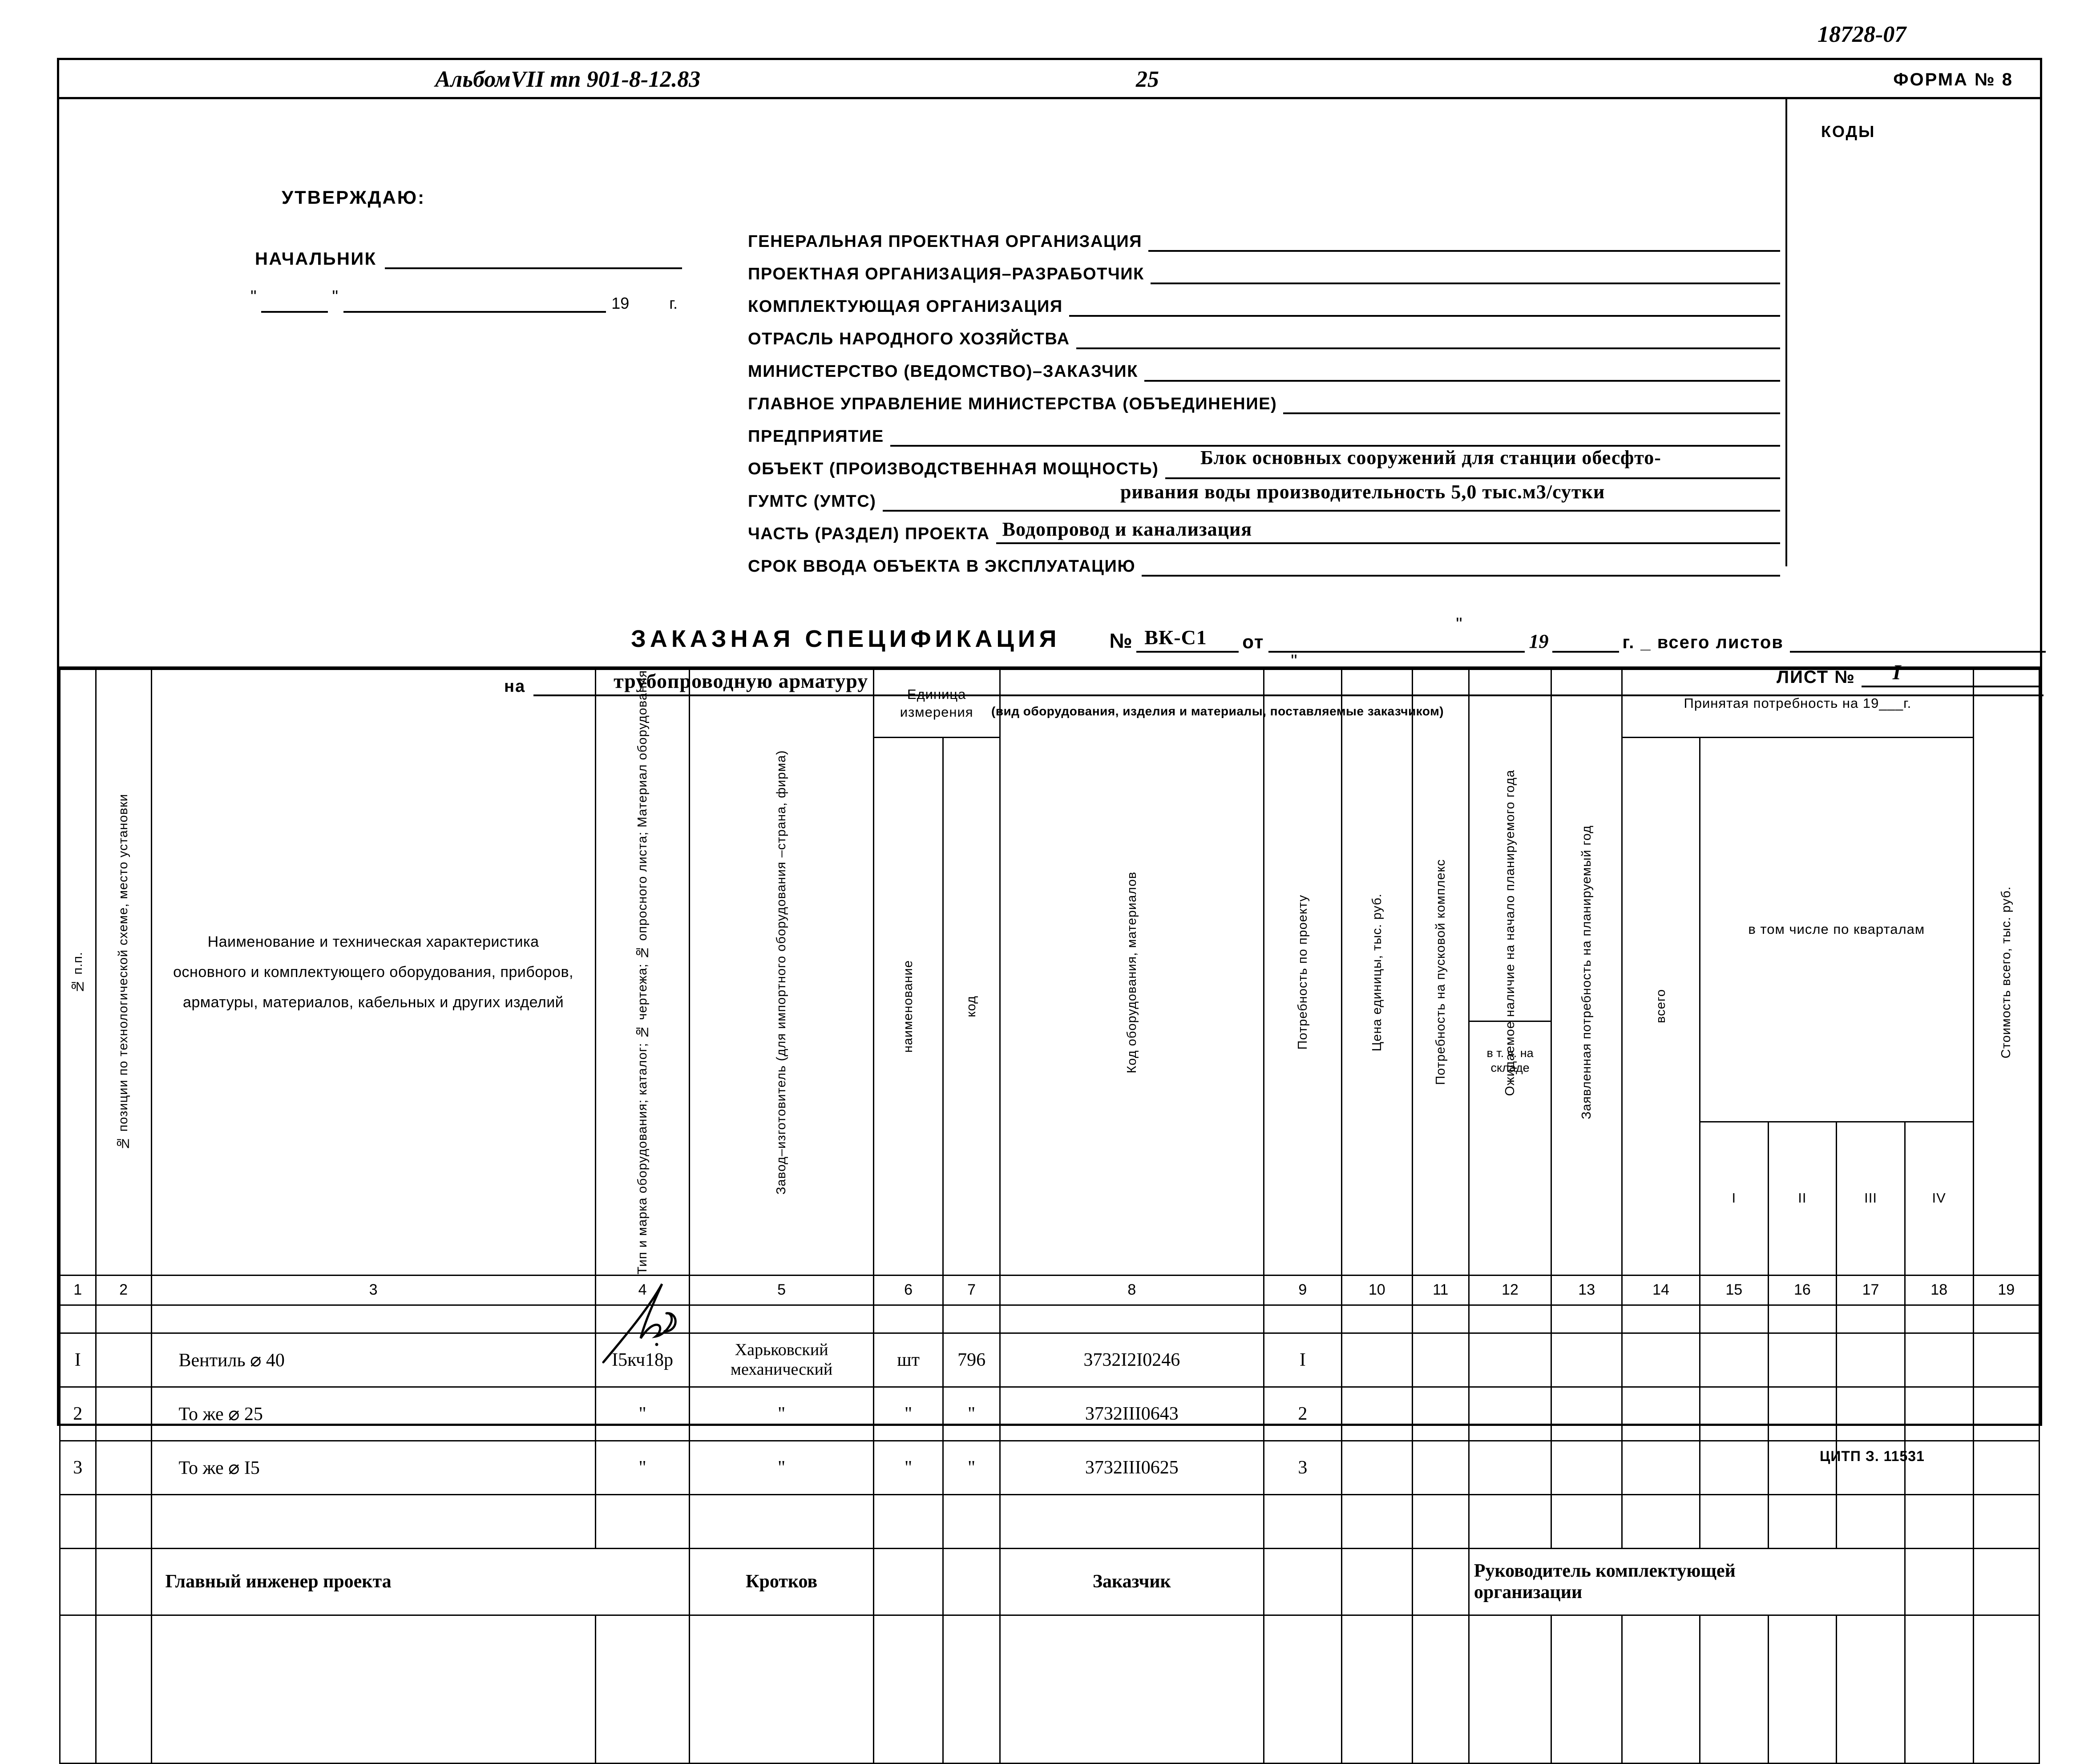 This screenshot has width=2092, height=1764. I want to click on field-row-supplier-org: КОМПЛЕКТУЮЩАЯ ОРГАНИЗАЦИЯ, so click(1264, 300).